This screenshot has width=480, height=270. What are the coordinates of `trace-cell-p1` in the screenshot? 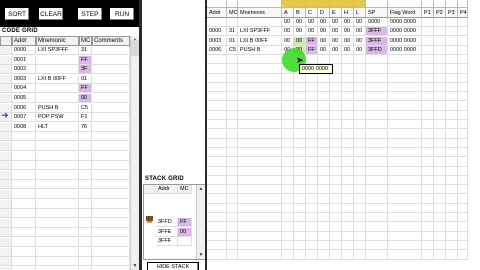 It's located at (428, 32).